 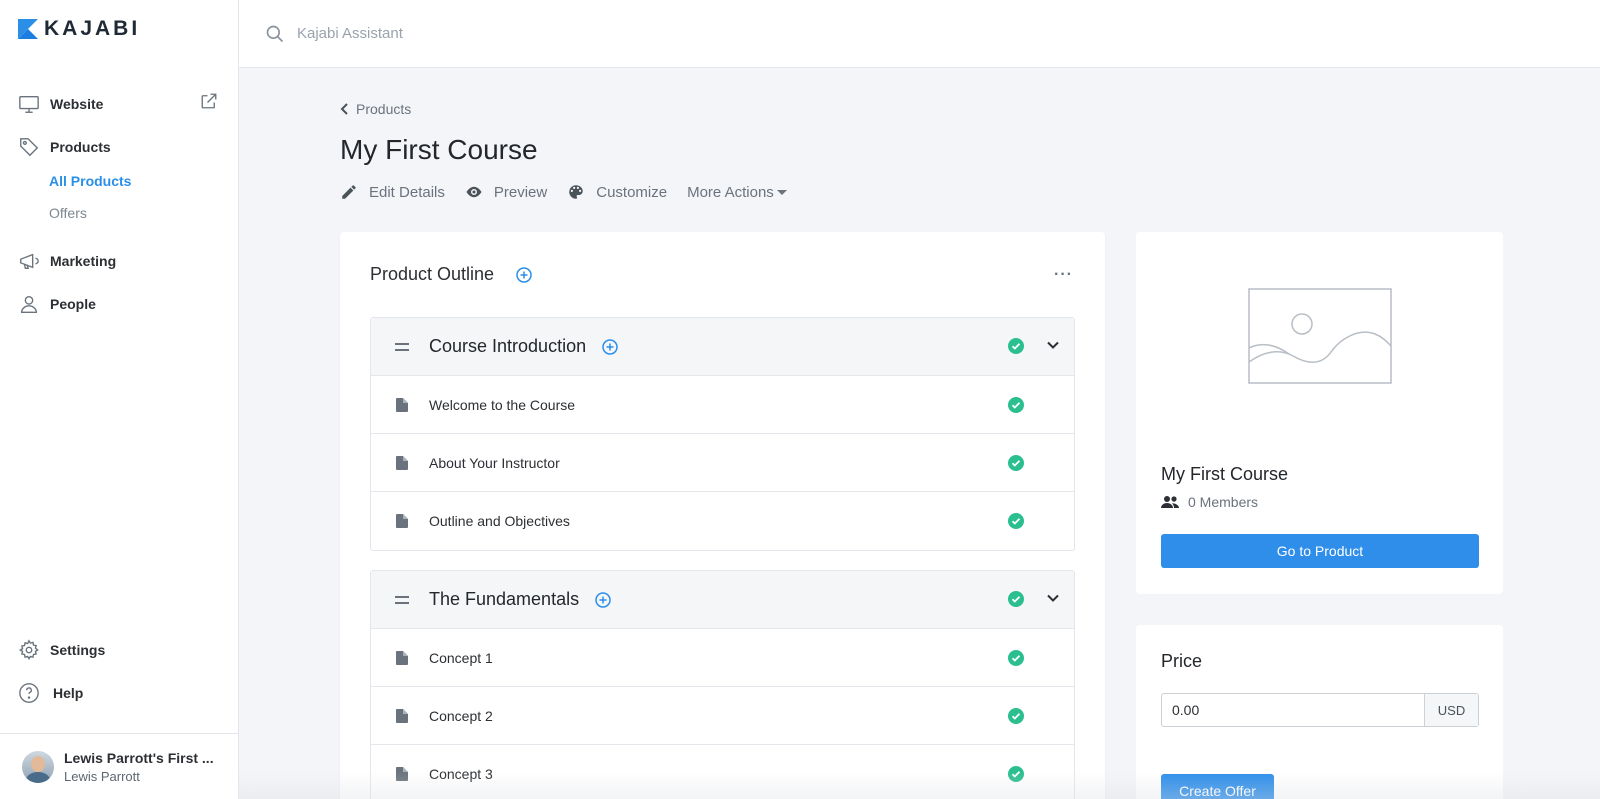 What do you see at coordinates (1225, 474) in the screenshot?
I see `product-card-title: My First Course` at bounding box center [1225, 474].